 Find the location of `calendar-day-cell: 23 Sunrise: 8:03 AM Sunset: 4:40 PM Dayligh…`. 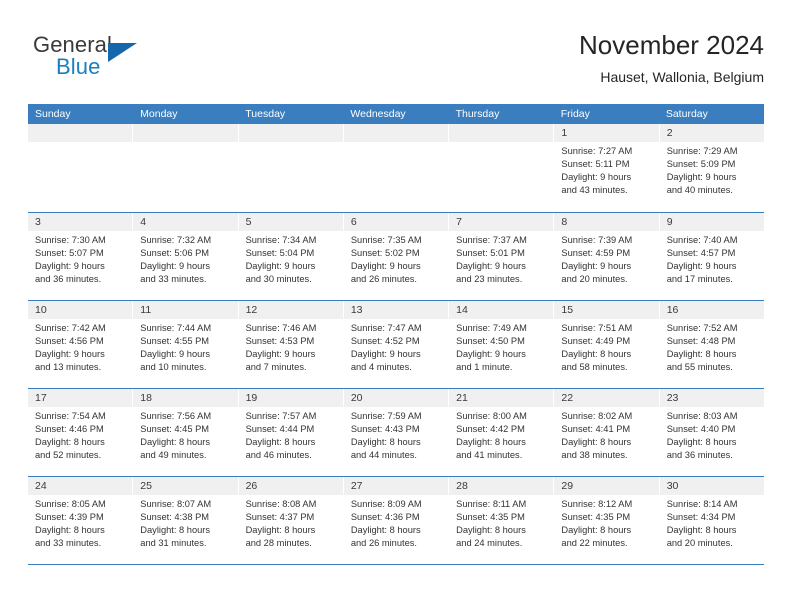

calendar-day-cell: 23 Sunrise: 8:03 AM Sunset: 4:40 PM Dayligh… is located at coordinates (711, 432).